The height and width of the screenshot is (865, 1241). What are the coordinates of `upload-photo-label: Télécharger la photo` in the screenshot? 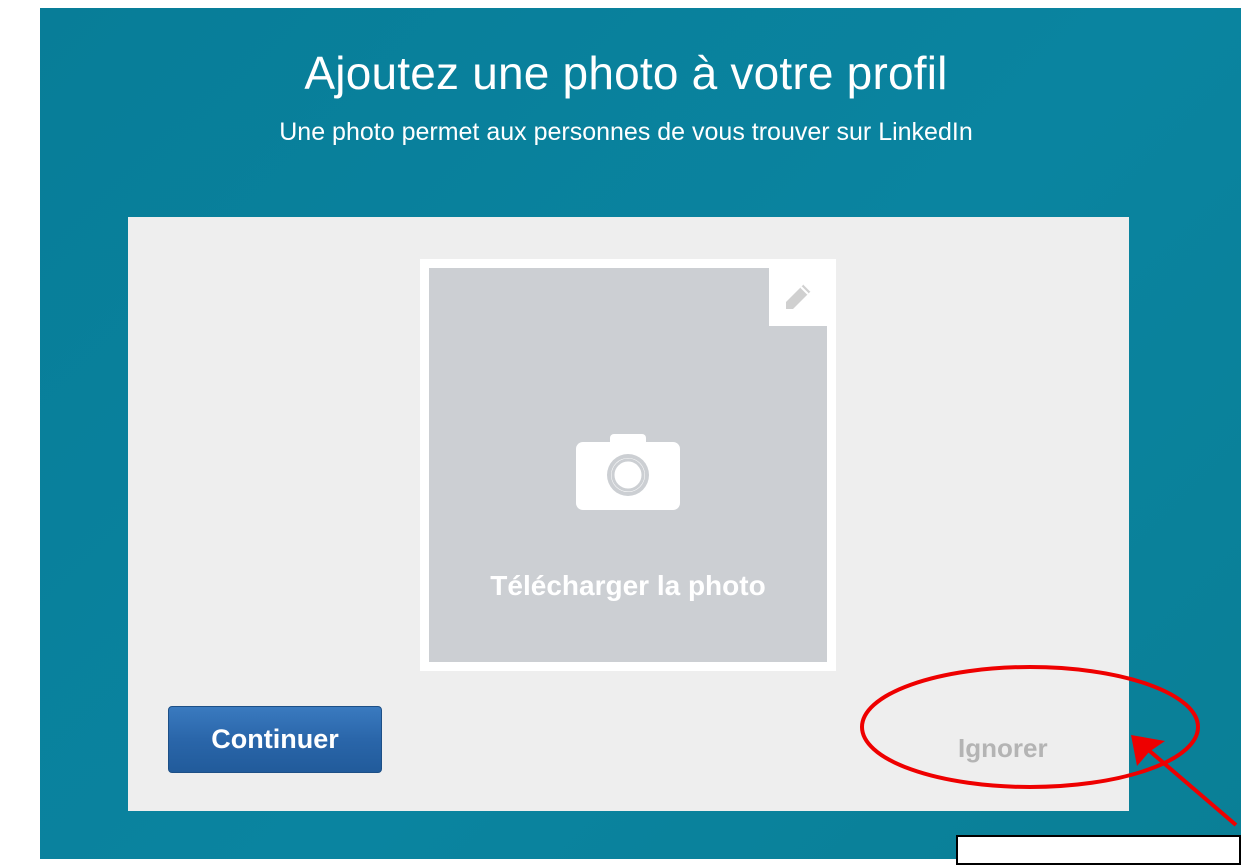 It's located at (628, 585).